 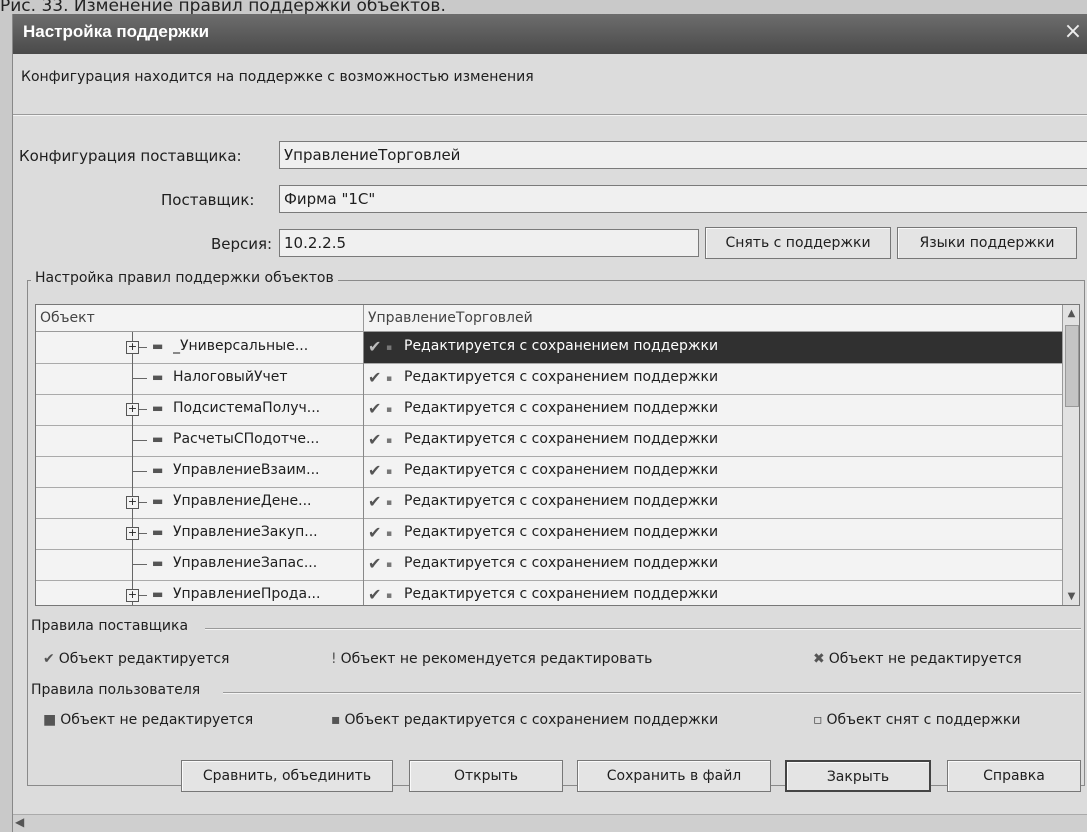 I want to click on compare-merge-button: Сравнить, объединить, so click(x=287, y=776).